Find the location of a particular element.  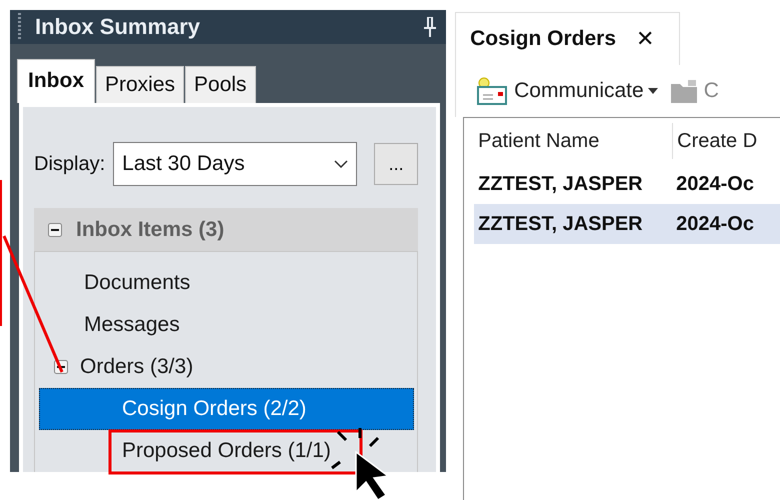

column-header: Create D is located at coordinates (726, 141).